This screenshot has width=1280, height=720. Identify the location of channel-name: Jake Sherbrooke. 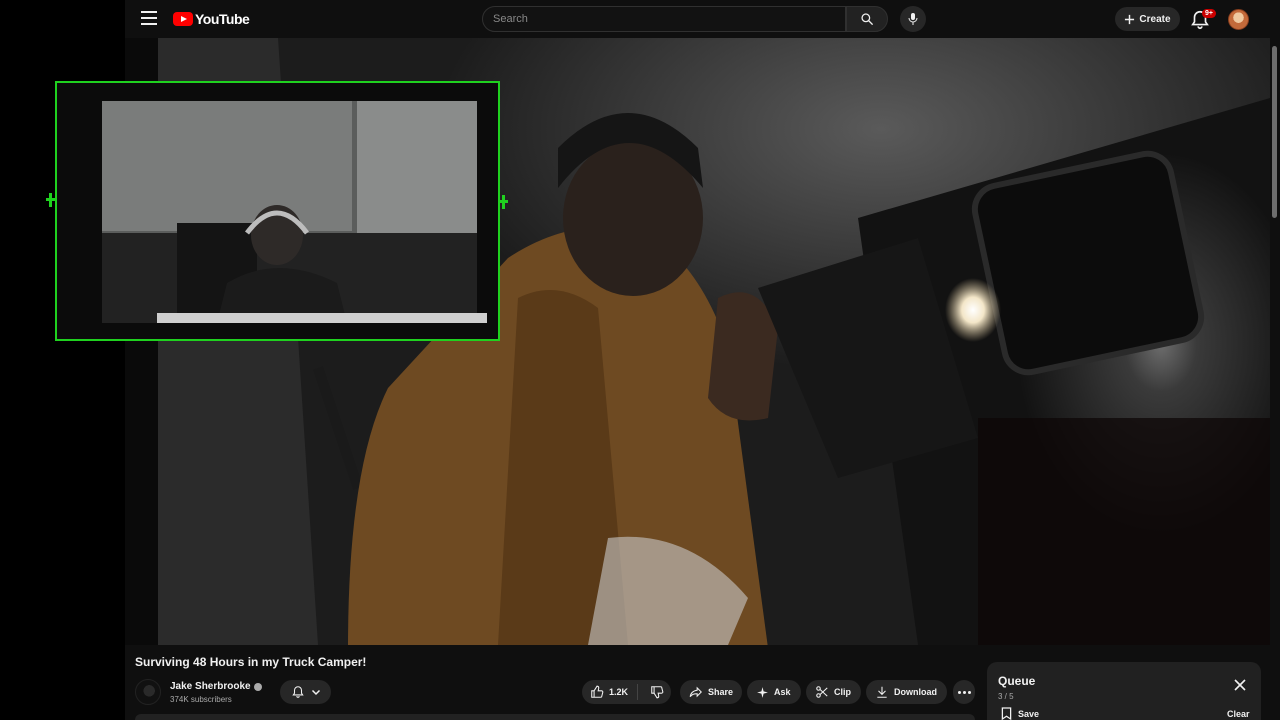
(210, 686).